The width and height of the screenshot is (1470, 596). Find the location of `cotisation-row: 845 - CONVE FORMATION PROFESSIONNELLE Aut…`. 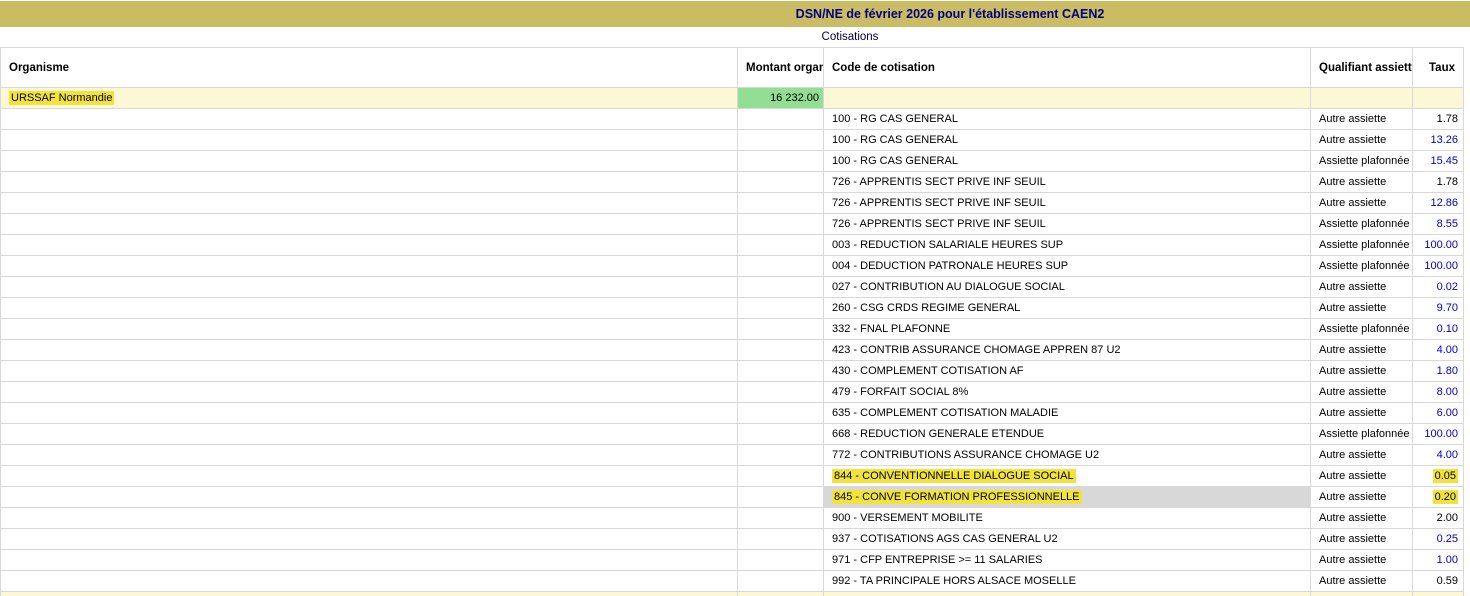

cotisation-row: 845 - CONVE FORMATION PROFESSIONNELLE Aut… is located at coordinates (732, 497).